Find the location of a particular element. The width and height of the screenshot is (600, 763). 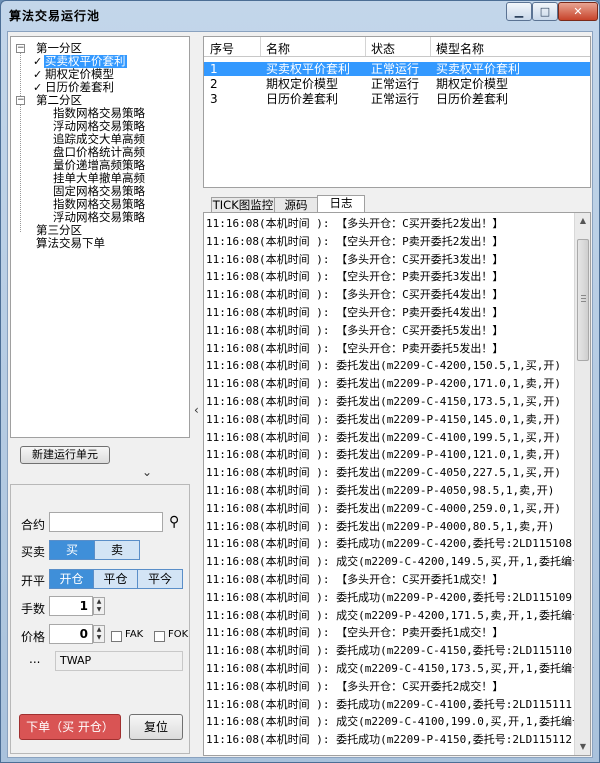

log-line: 11:16:08(本机时间 ): 【空头开仓：P卖开委托1成交！】 is located at coordinates (355, 633).